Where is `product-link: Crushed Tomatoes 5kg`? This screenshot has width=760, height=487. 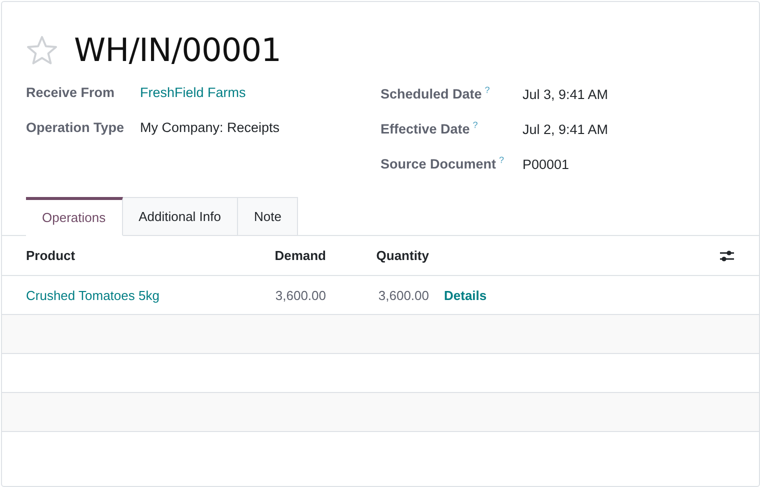
product-link: Crushed Tomatoes 5kg is located at coordinates (141, 295).